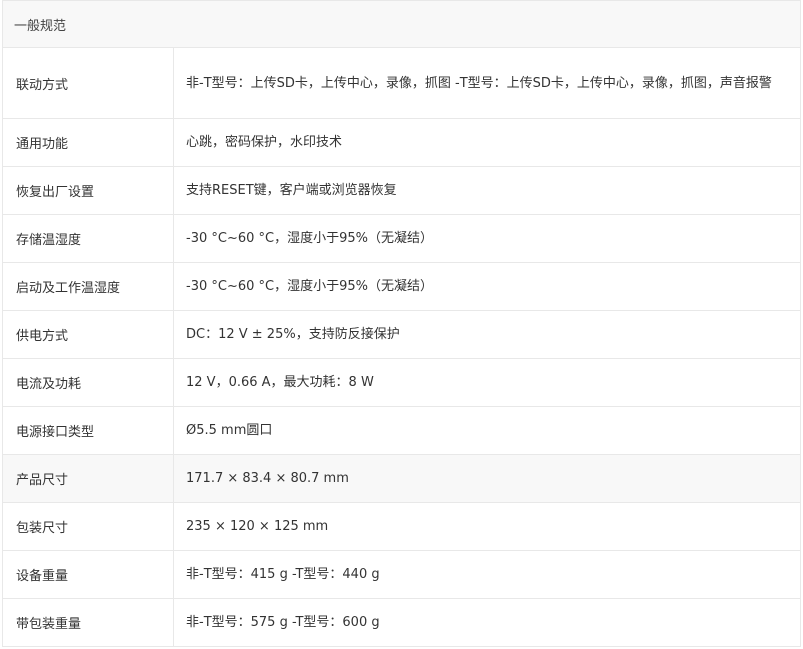  Describe the element at coordinates (229, 430) in the screenshot. I see `row-value: Ø5.5 mm圆口` at that location.